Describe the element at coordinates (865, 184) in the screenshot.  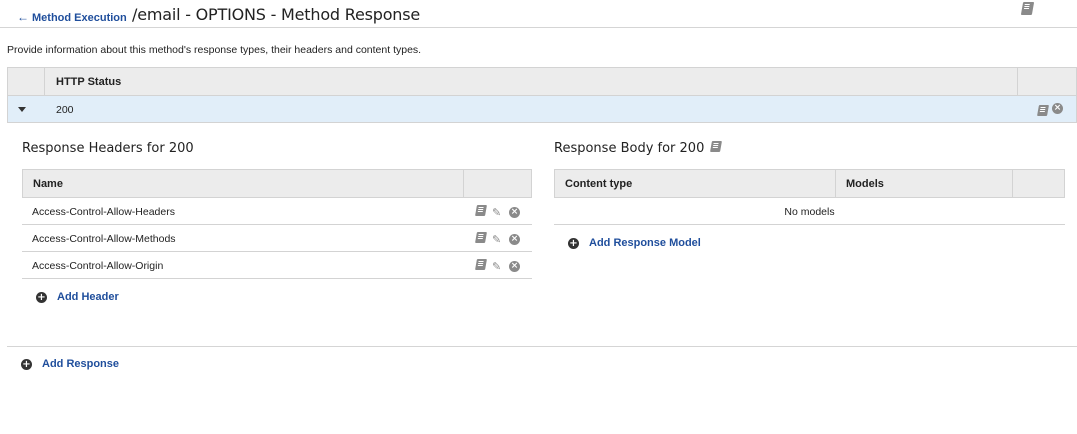
I see `models-column-header: Models` at that location.